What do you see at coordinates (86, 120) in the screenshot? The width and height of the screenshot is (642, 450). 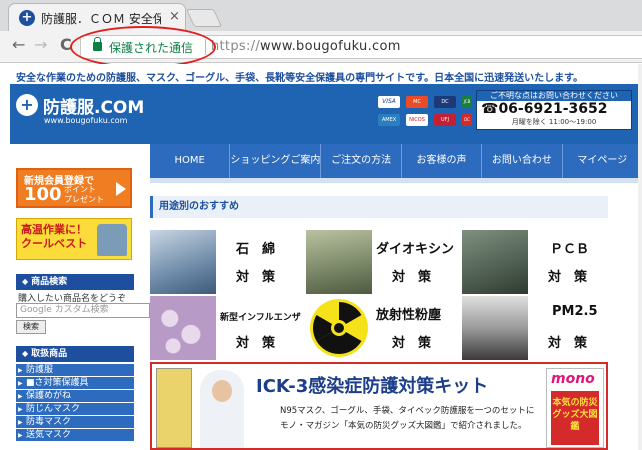 I see `site-logo-url: www.bougofuku.com` at bounding box center [86, 120].